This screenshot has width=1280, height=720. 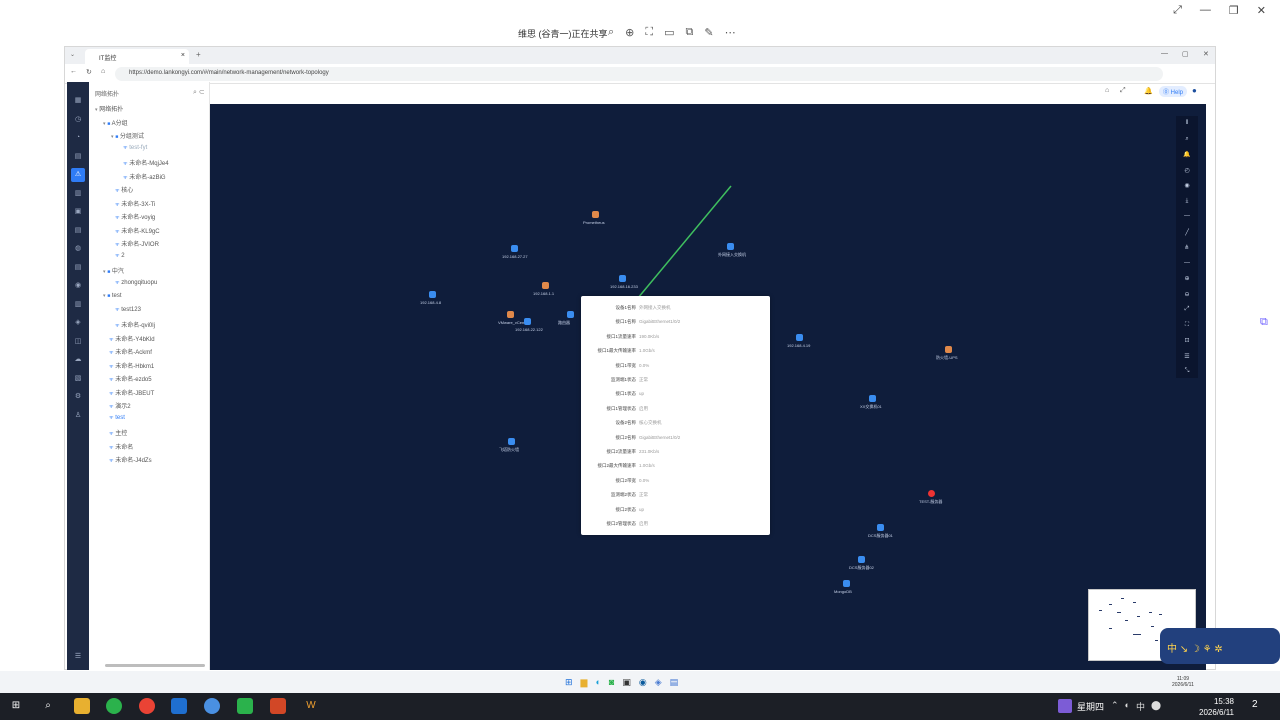 What do you see at coordinates (179, 706) in the screenshot?
I see `app-active-icon` at bounding box center [179, 706].